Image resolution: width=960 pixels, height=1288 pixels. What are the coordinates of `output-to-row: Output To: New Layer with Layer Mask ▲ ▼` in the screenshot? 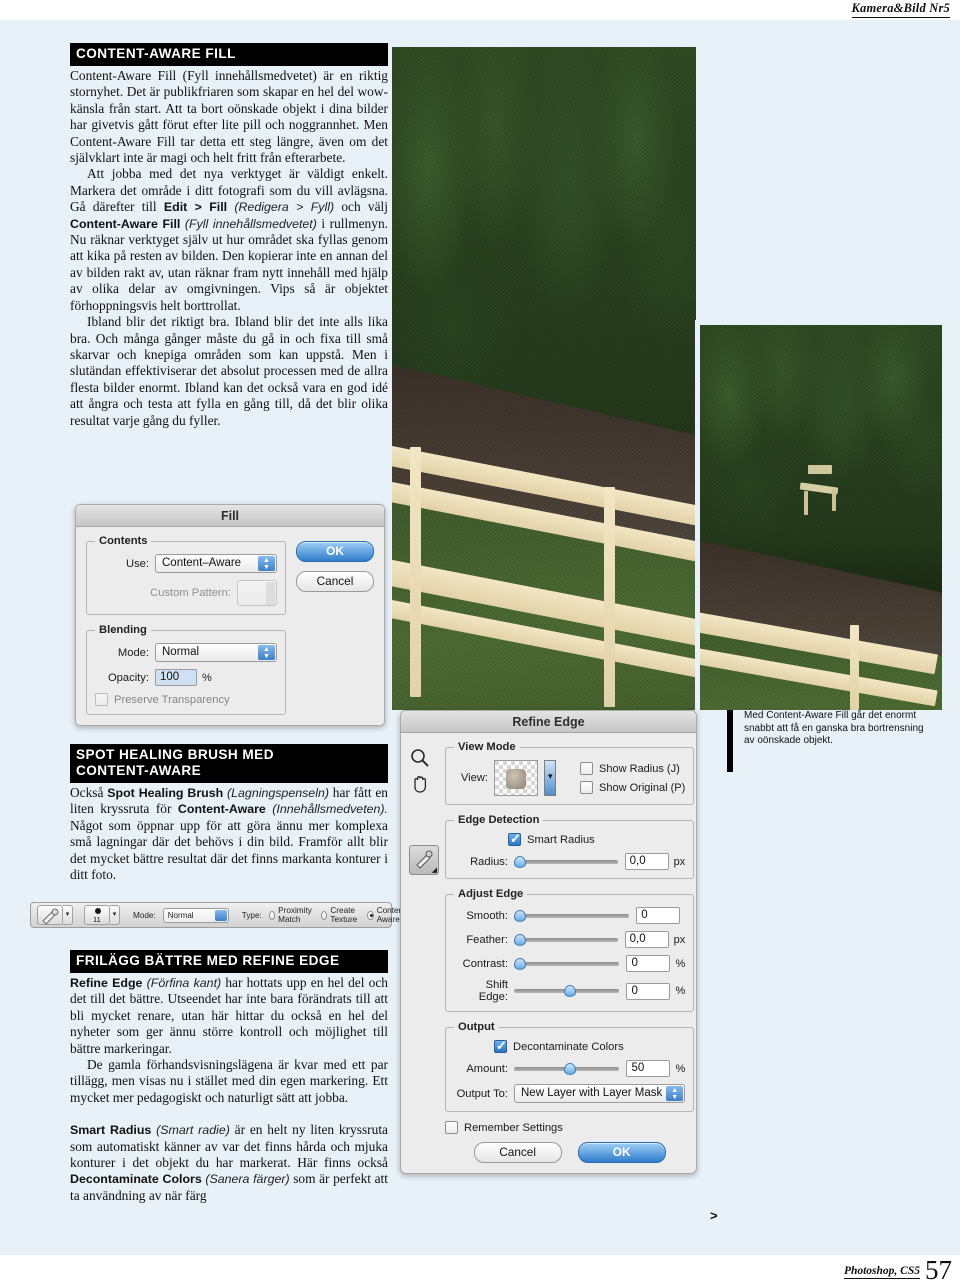 It's located at (570, 1093).